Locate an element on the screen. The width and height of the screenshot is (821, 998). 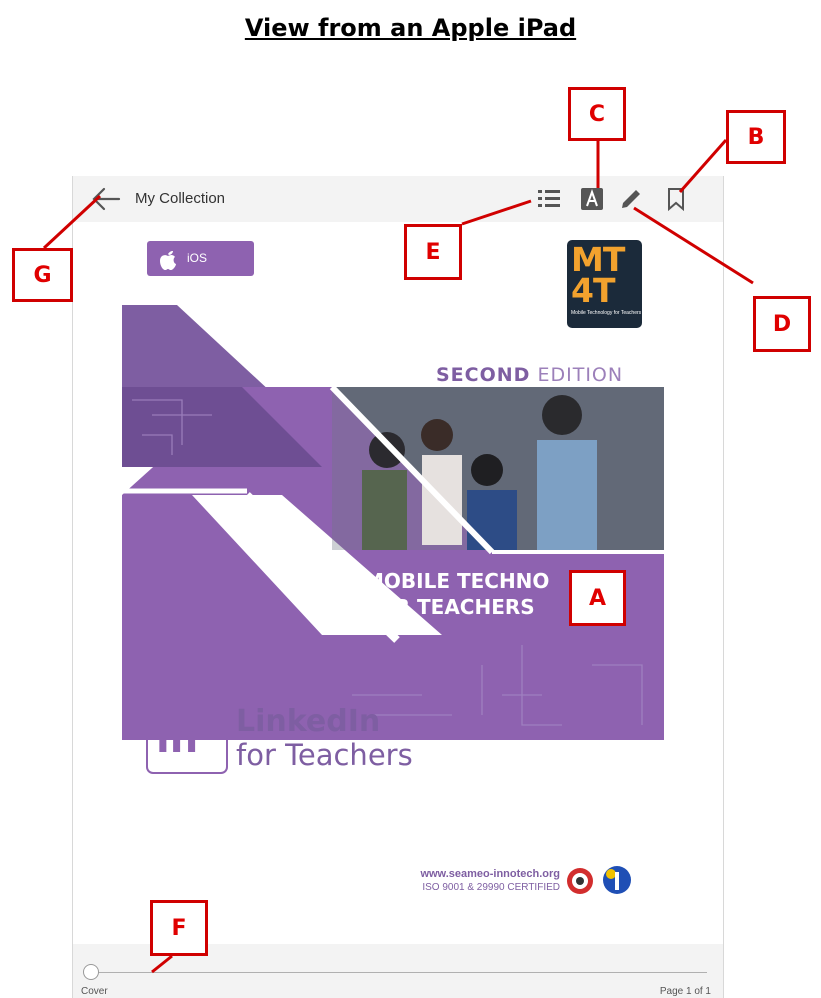
callout-e: E is located at coordinates (433, 252).